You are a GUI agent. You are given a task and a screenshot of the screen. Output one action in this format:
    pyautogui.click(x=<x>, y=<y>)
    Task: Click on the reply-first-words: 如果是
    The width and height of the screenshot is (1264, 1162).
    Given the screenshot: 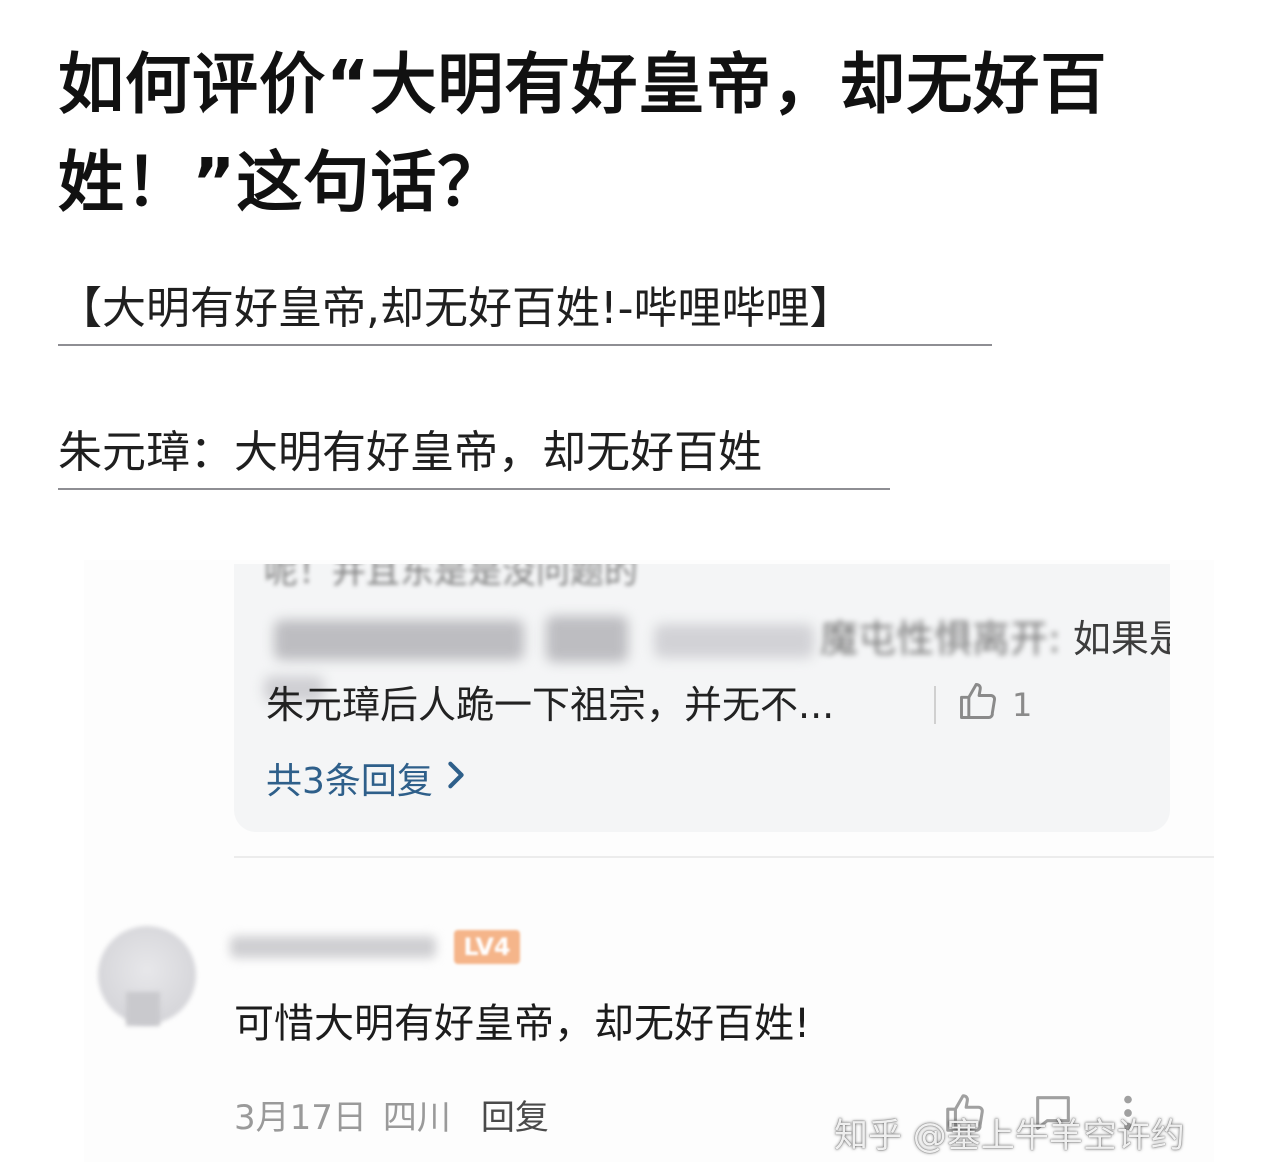 What is the action you would take?
    pyautogui.click(x=1121, y=639)
    